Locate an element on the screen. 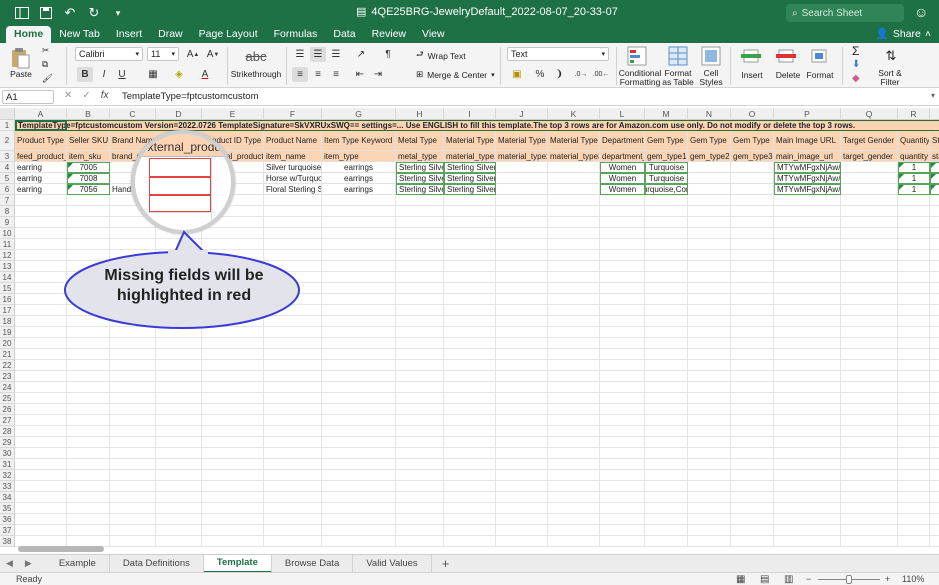 This screenshot has height=585, width=939. data-cell: Turquoise,Coral is located at coordinates (666, 189).